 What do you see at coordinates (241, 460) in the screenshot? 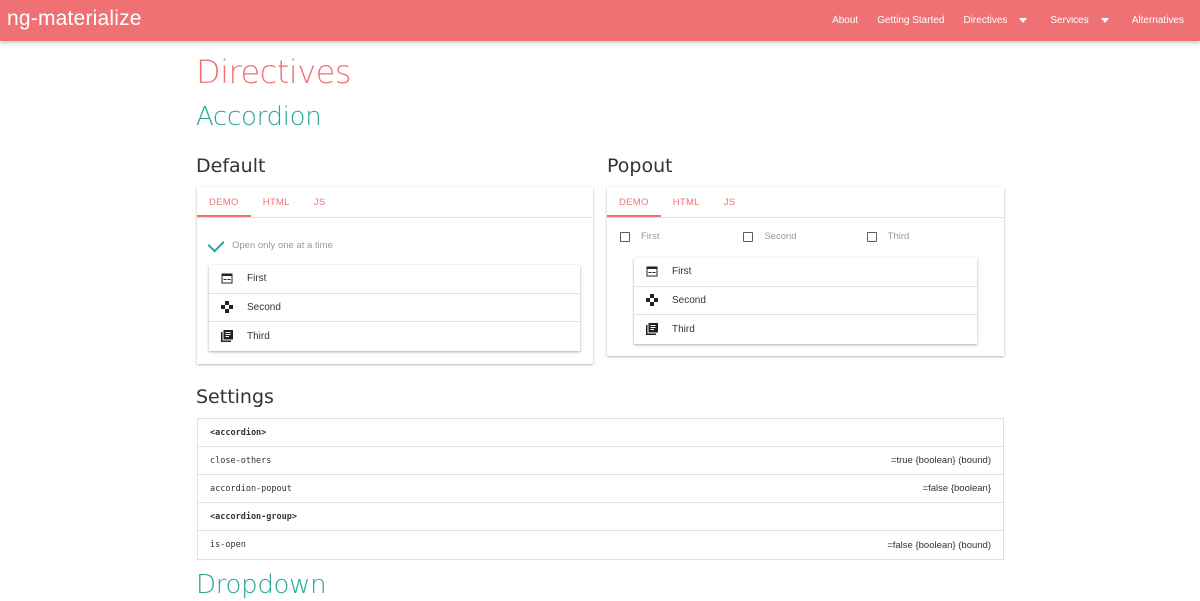
I see `setting-name: close-others` at bounding box center [241, 460].